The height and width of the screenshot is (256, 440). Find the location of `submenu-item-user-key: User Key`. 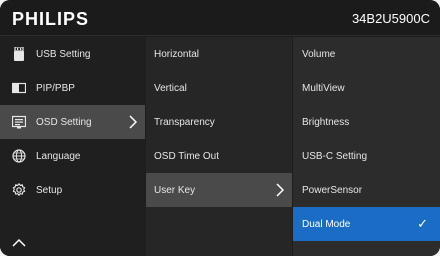

submenu-item-user-key: User Key is located at coordinates (219, 190).